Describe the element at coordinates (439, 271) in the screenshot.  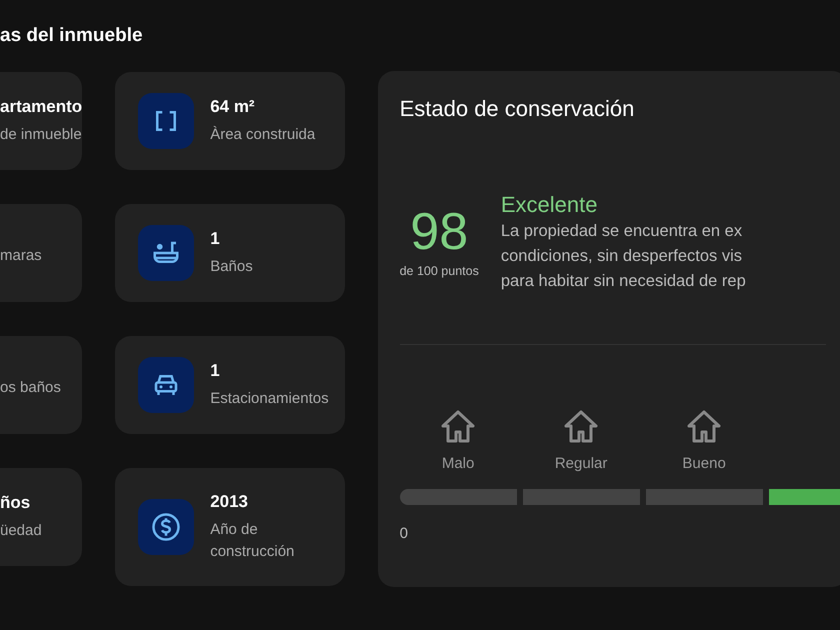
I see `score-caption: de 100 puntos` at that location.